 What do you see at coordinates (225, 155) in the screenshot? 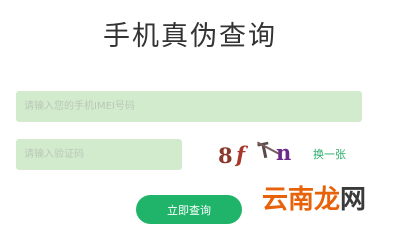
I see `captcha-char: 8` at bounding box center [225, 155].